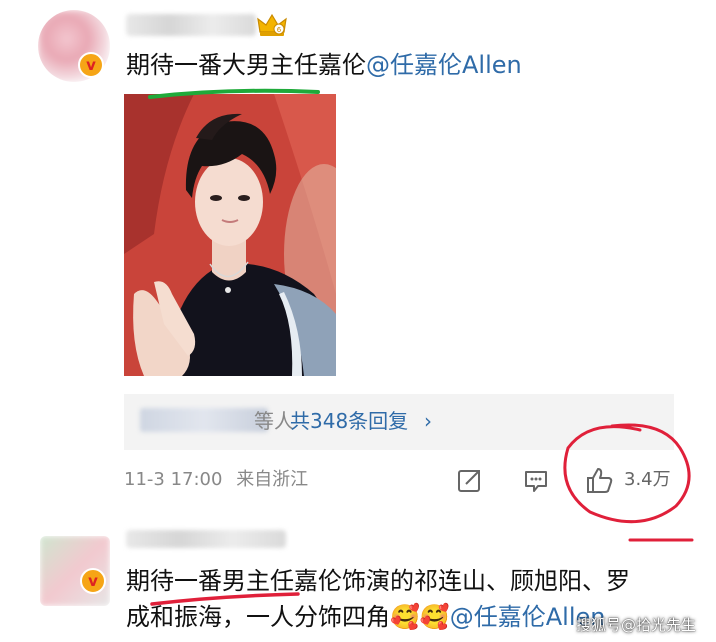 This screenshot has height=642, width=716. I want to click on comment-text-line-1: 期待一番男主任嘉伦饰演的祁连山、顾旭阳、罗, so click(378, 581).